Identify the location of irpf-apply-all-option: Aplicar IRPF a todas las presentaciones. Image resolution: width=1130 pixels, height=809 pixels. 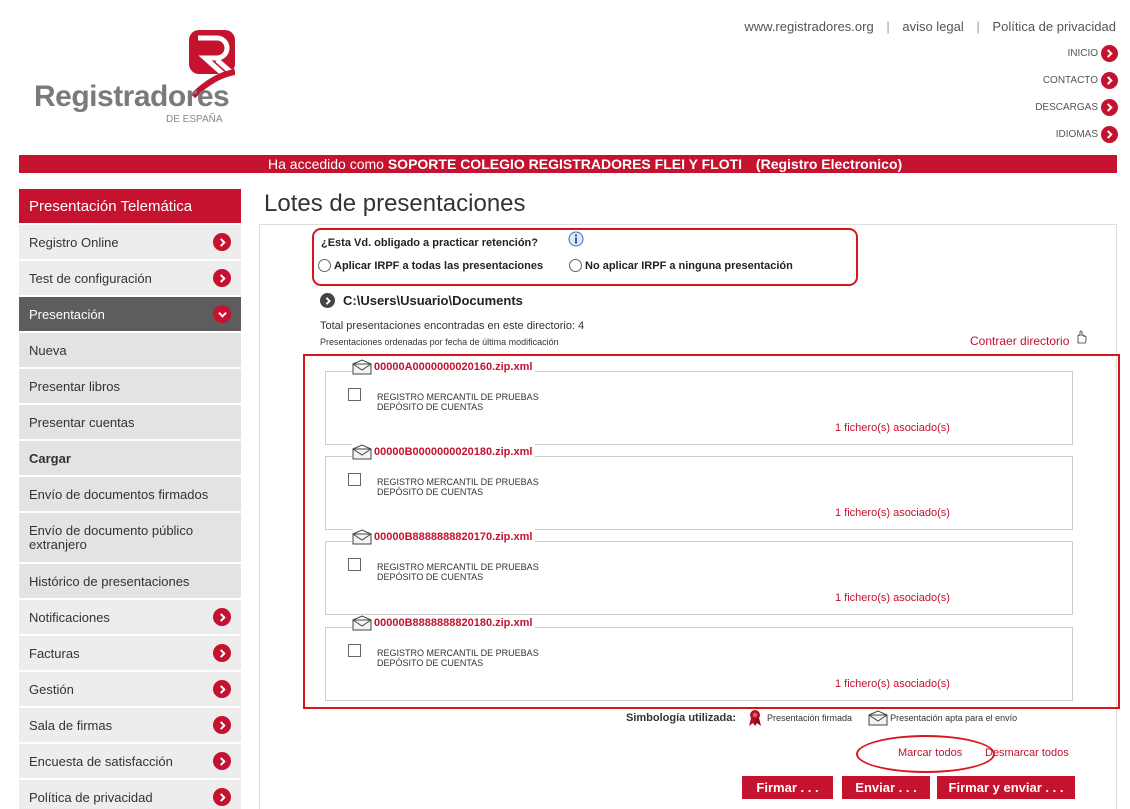
(430, 265).